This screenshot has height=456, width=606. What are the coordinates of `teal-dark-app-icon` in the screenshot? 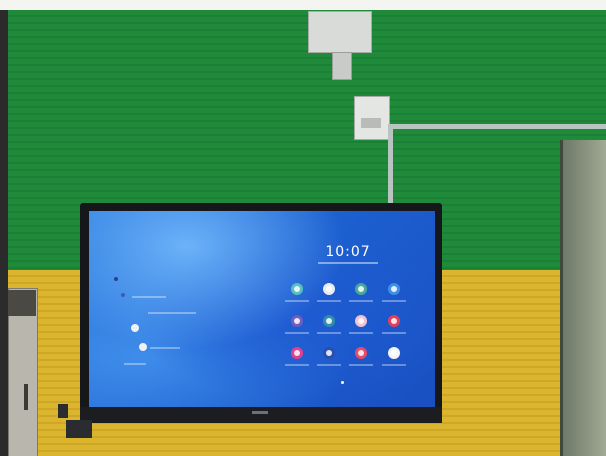 It's located at (329, 321).